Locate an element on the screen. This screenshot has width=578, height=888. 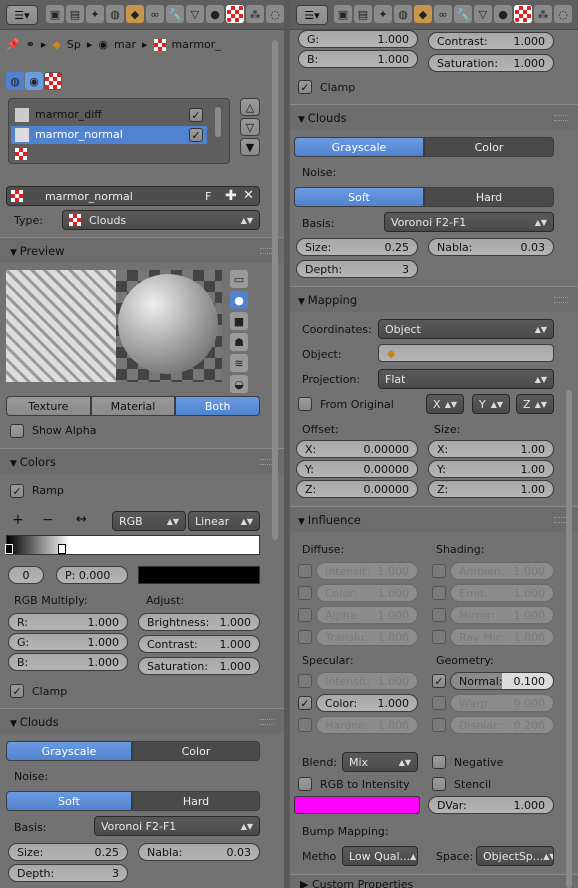
texture-type-select: Clouds ▲▼ is located at coordinates (161, 220).